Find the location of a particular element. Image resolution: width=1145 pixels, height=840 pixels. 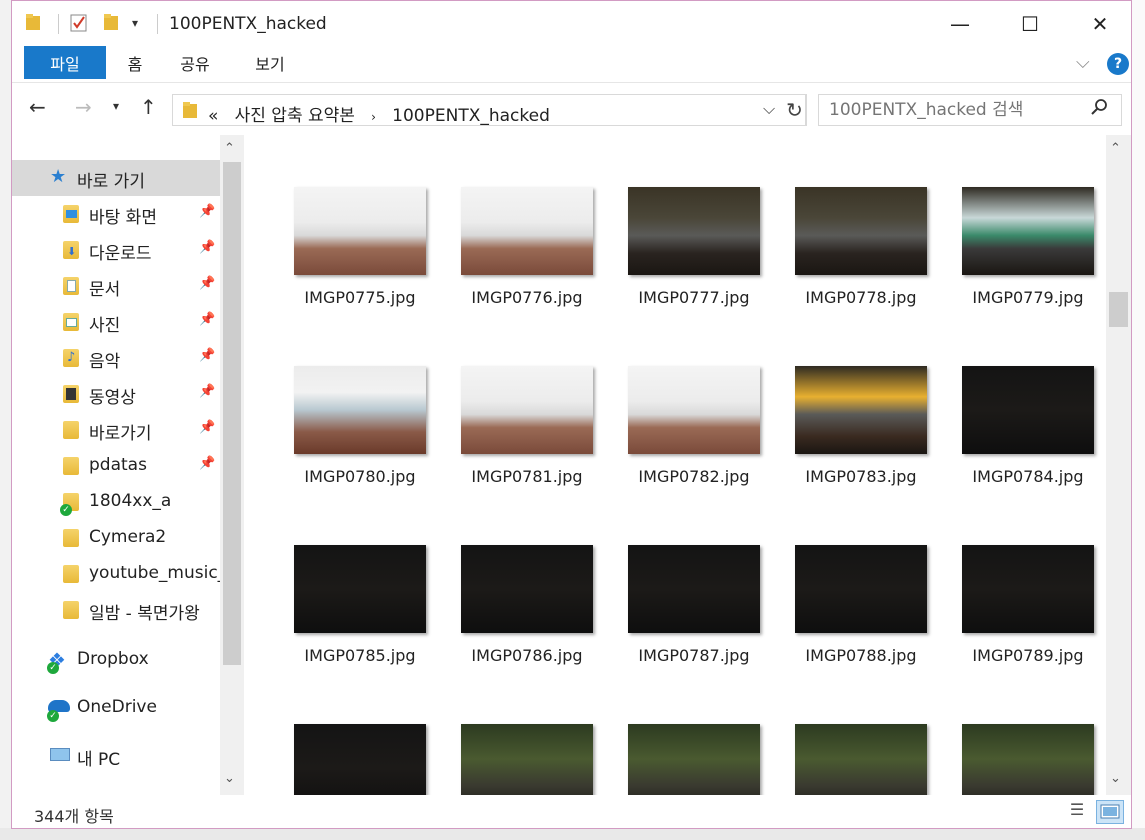

search-icon is located at coordinates (1099, 109).